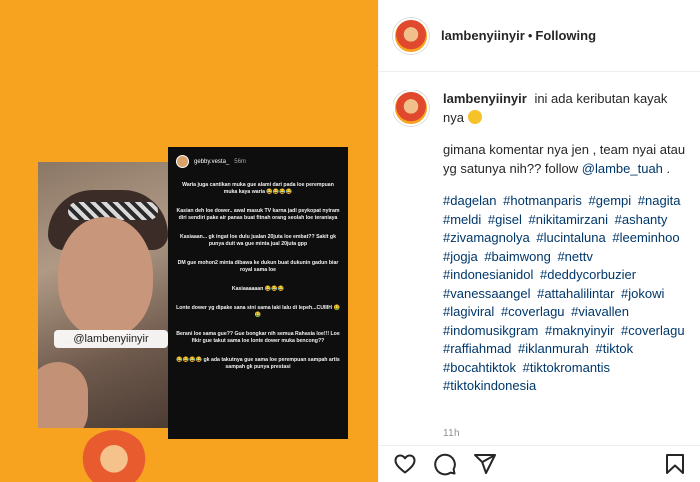 The image size is (700, 482). Describe the element at coordinates (240, 161) in the screenshot. I see `story-time: 56m` at that location.